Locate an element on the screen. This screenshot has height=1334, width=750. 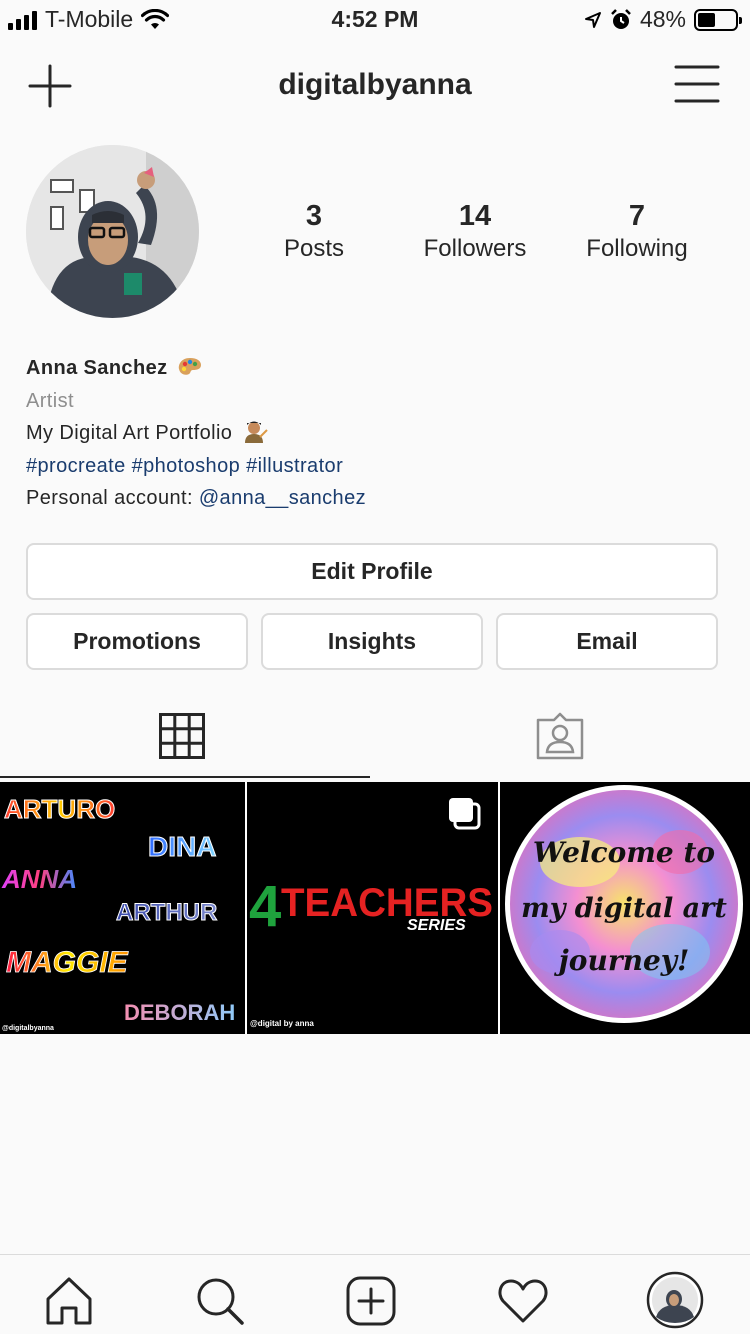
heart-icon is located at coordinates (523, 1301).